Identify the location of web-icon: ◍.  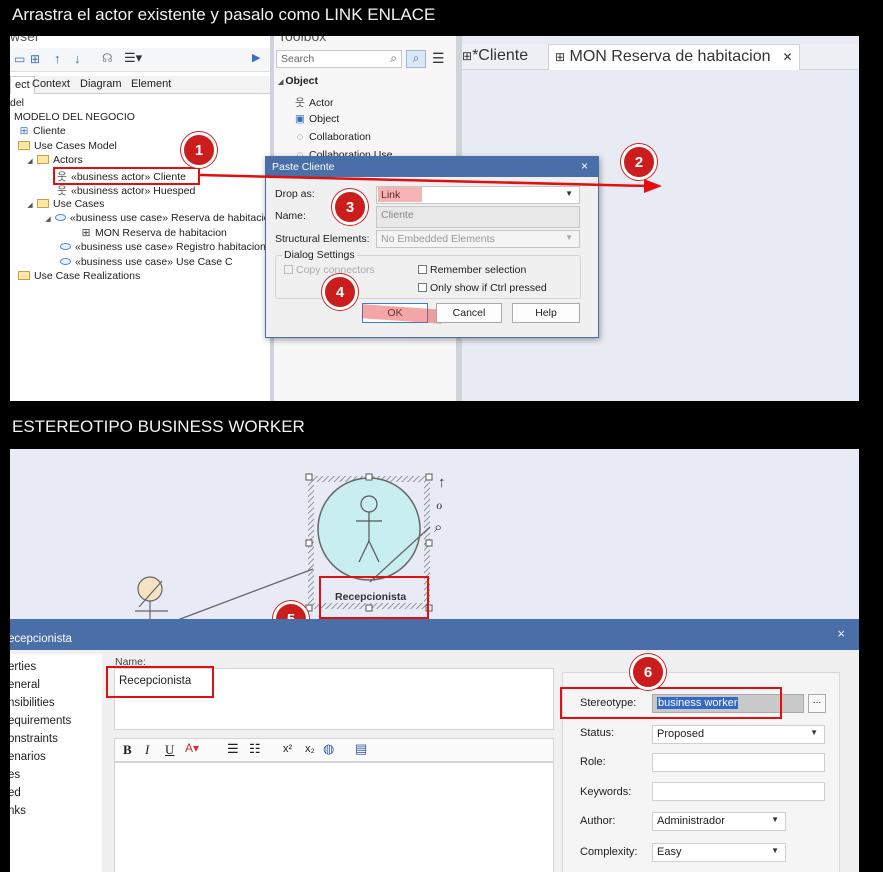
(328, 749).